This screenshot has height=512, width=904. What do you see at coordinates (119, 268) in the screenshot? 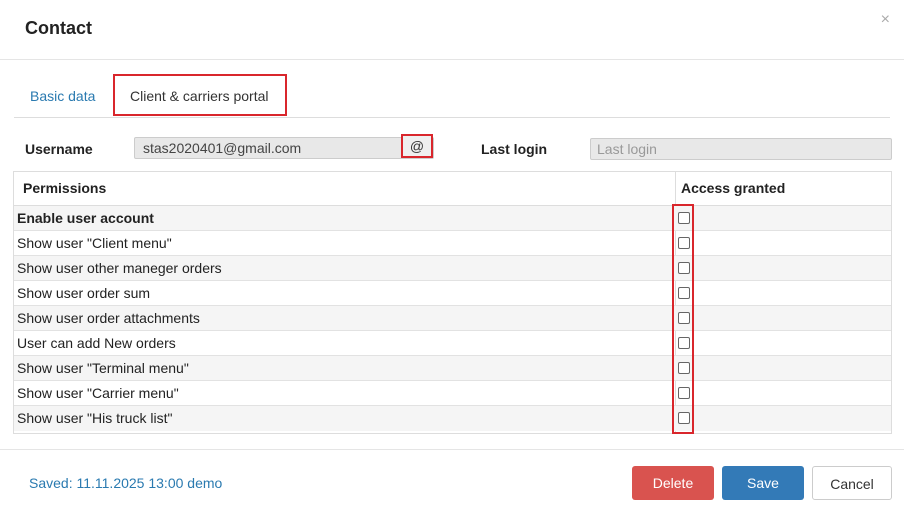
I see `permission-label: Show user other maneger orders` at bounding box center [119, 268].